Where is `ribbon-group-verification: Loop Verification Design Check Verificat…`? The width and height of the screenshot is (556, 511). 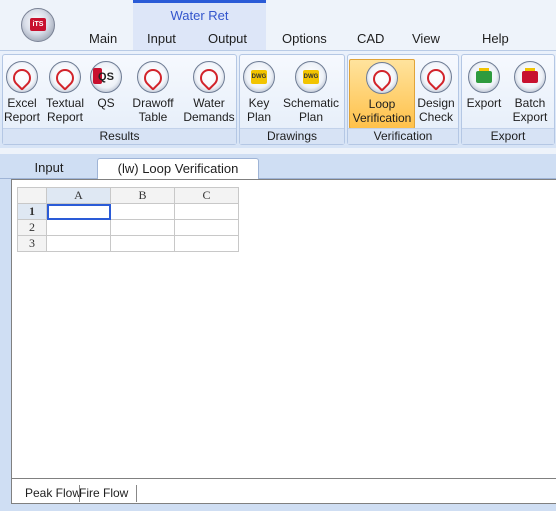 ribbon-group-verification: Loop Verification Design Check Verificat… is located at coordinates (403, 99).